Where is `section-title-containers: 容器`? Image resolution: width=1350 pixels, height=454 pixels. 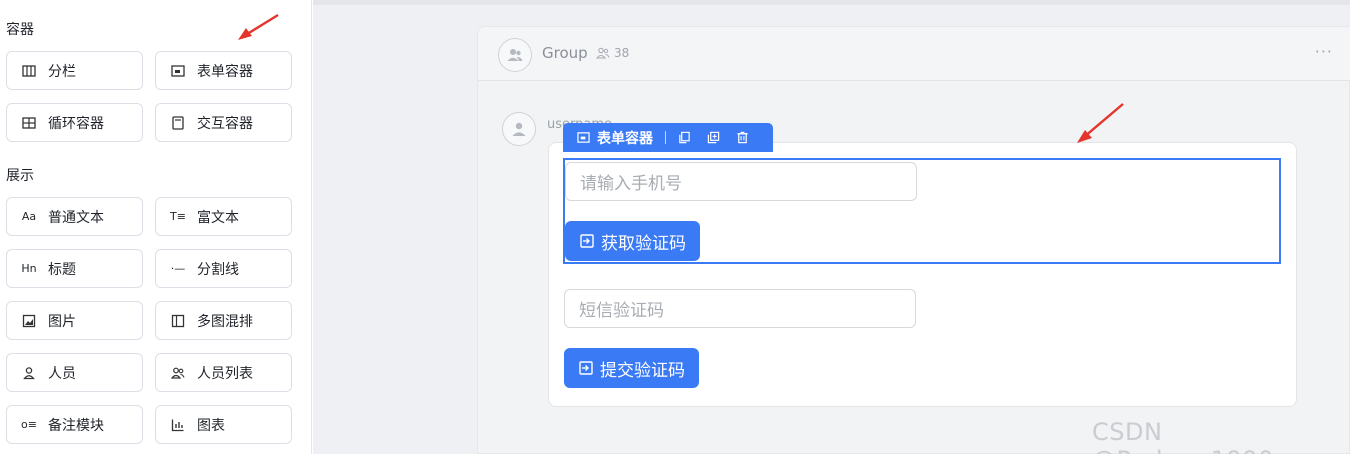 section-title-containers: 容器 is located at coordinates (20, 30).